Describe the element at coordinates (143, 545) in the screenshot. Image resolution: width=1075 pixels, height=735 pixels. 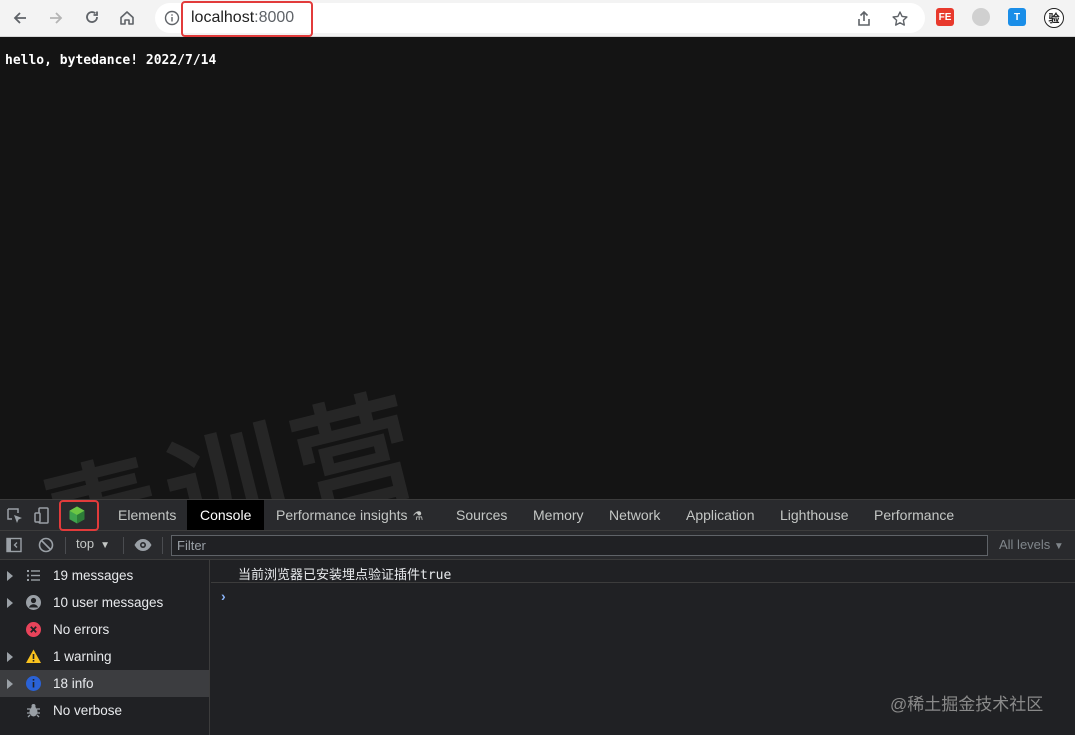
I see `live-expression-eye-icon` at that location.